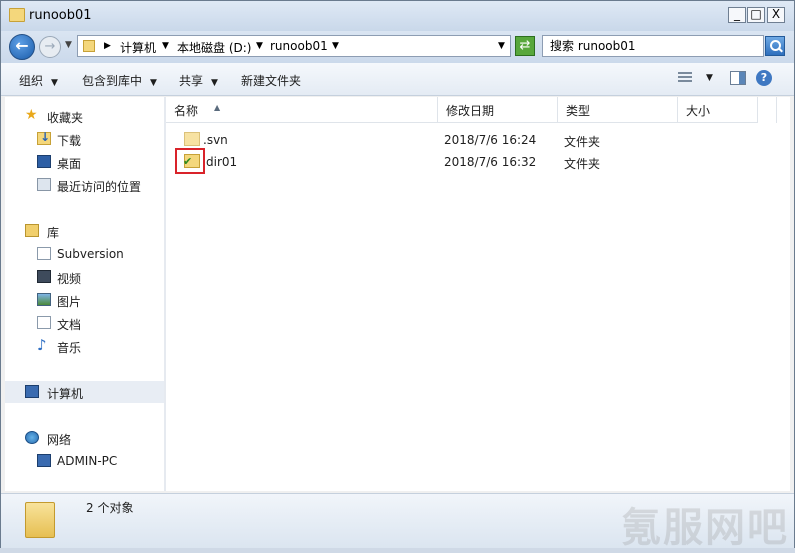  Describe the element at coordinates (578, 111) in the screenshot. I see `column-type-label: 类型` at that location.